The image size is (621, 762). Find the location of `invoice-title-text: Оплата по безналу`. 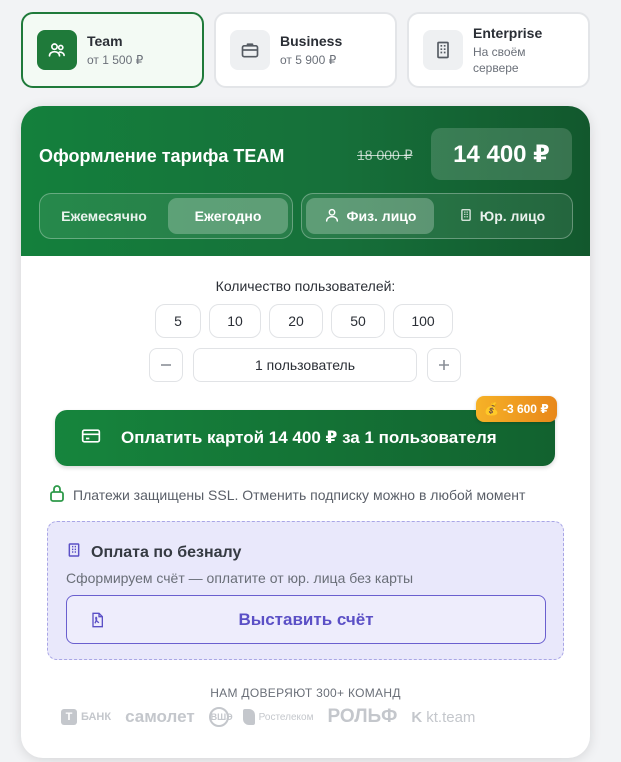

invoice-title-text: Оплата по безналу is located at coordinates (166, 552).